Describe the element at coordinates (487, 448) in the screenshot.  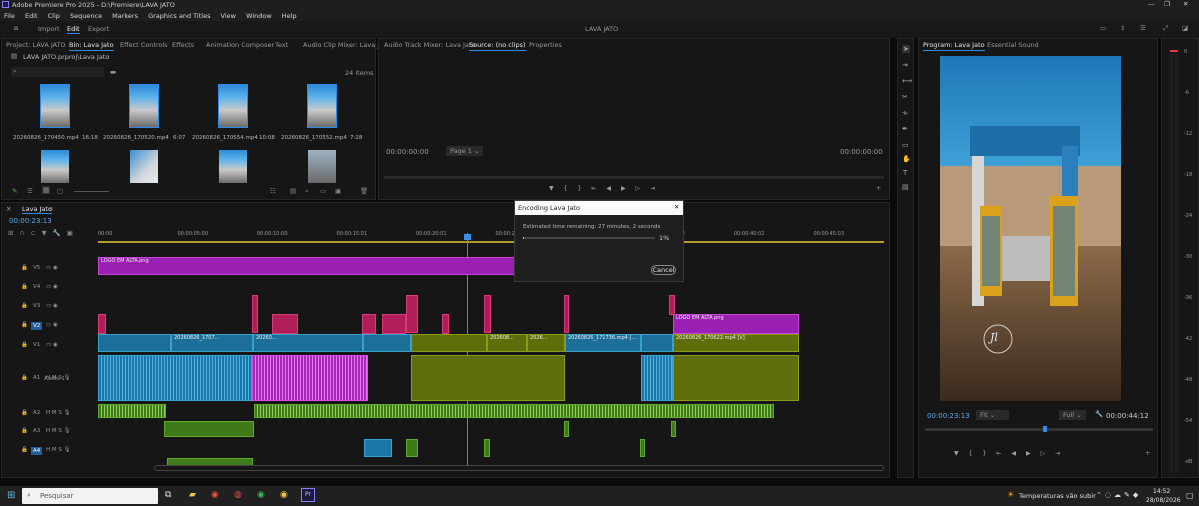
I see `a4-clip` at that location.